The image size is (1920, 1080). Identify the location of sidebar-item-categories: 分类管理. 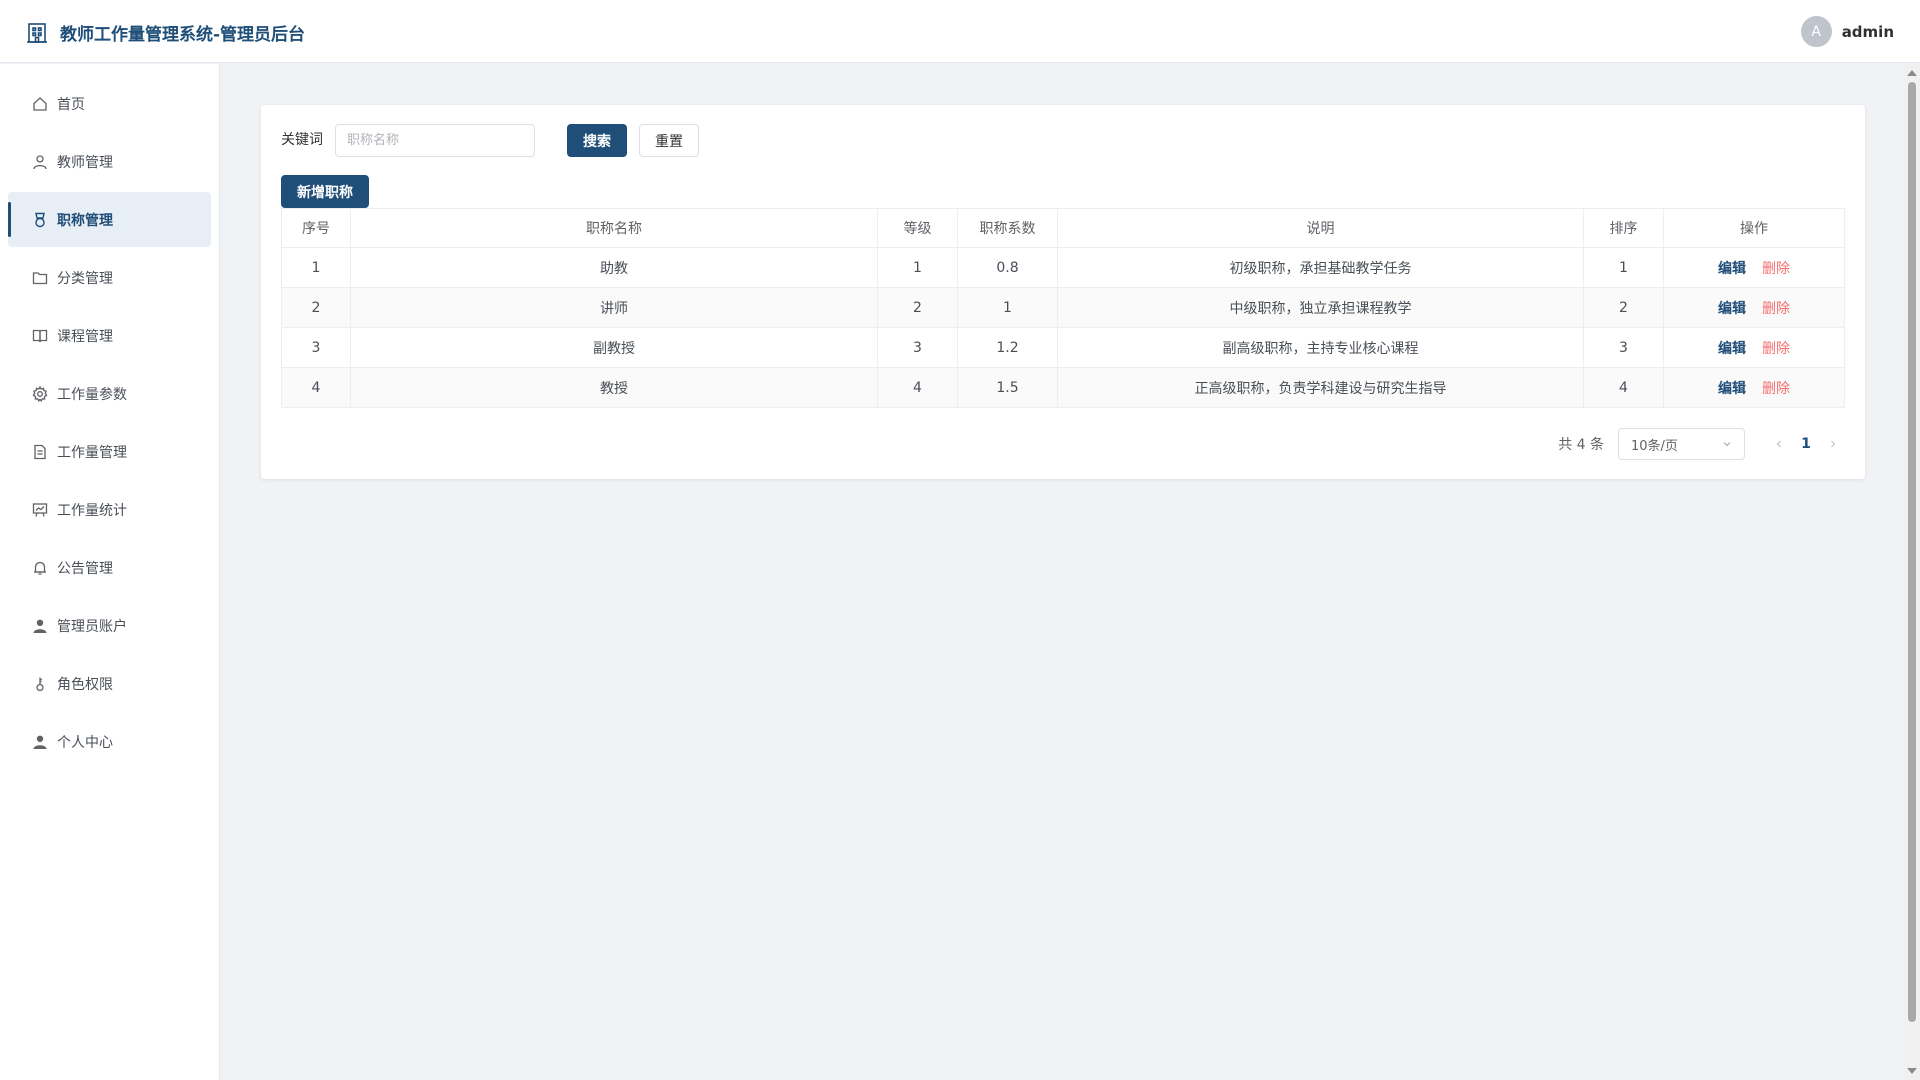
(109, 277).